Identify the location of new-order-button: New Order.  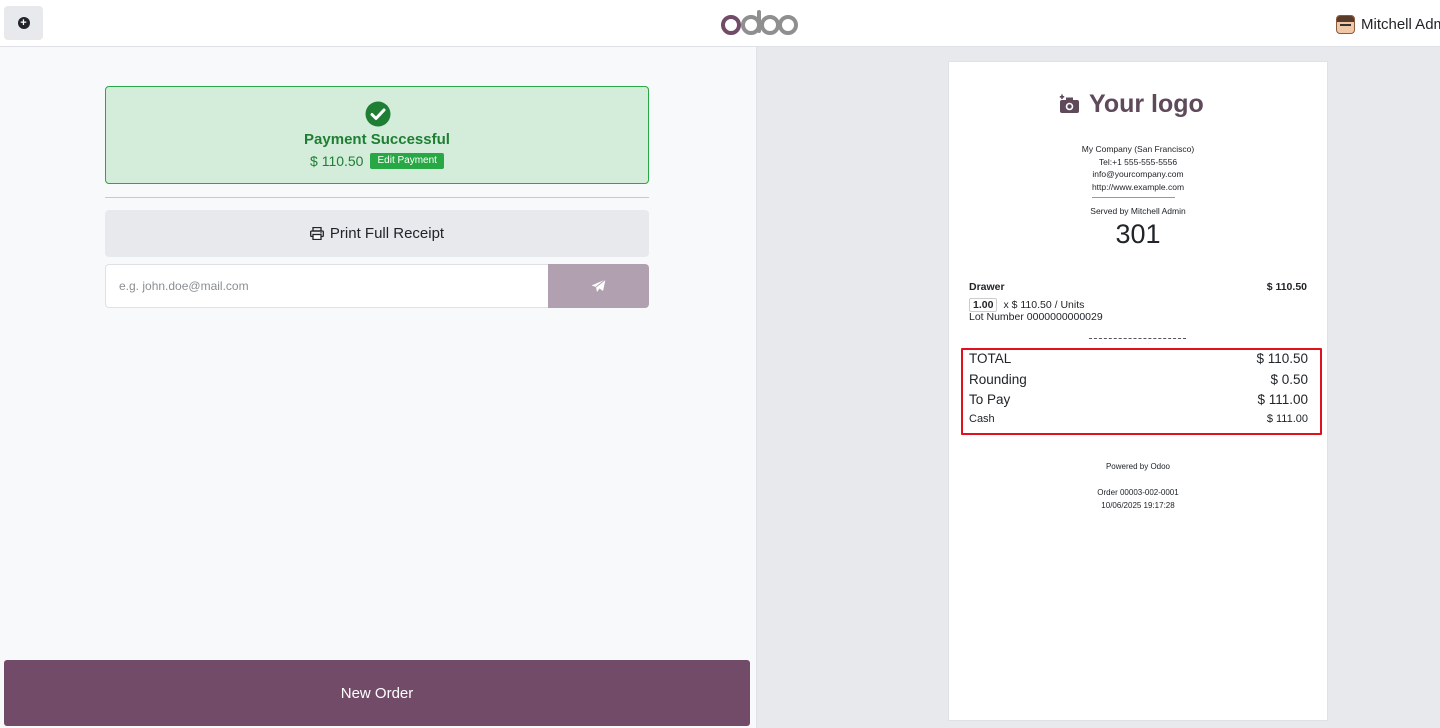
(377, 693).